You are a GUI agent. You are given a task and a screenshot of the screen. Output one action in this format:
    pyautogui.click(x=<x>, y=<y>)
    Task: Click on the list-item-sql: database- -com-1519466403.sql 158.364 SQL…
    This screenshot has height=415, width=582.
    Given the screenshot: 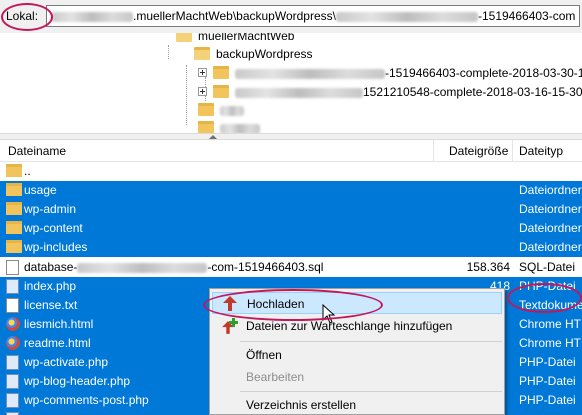 What is the action you would take?
    pyautogui.click(x=291, y=267)
    